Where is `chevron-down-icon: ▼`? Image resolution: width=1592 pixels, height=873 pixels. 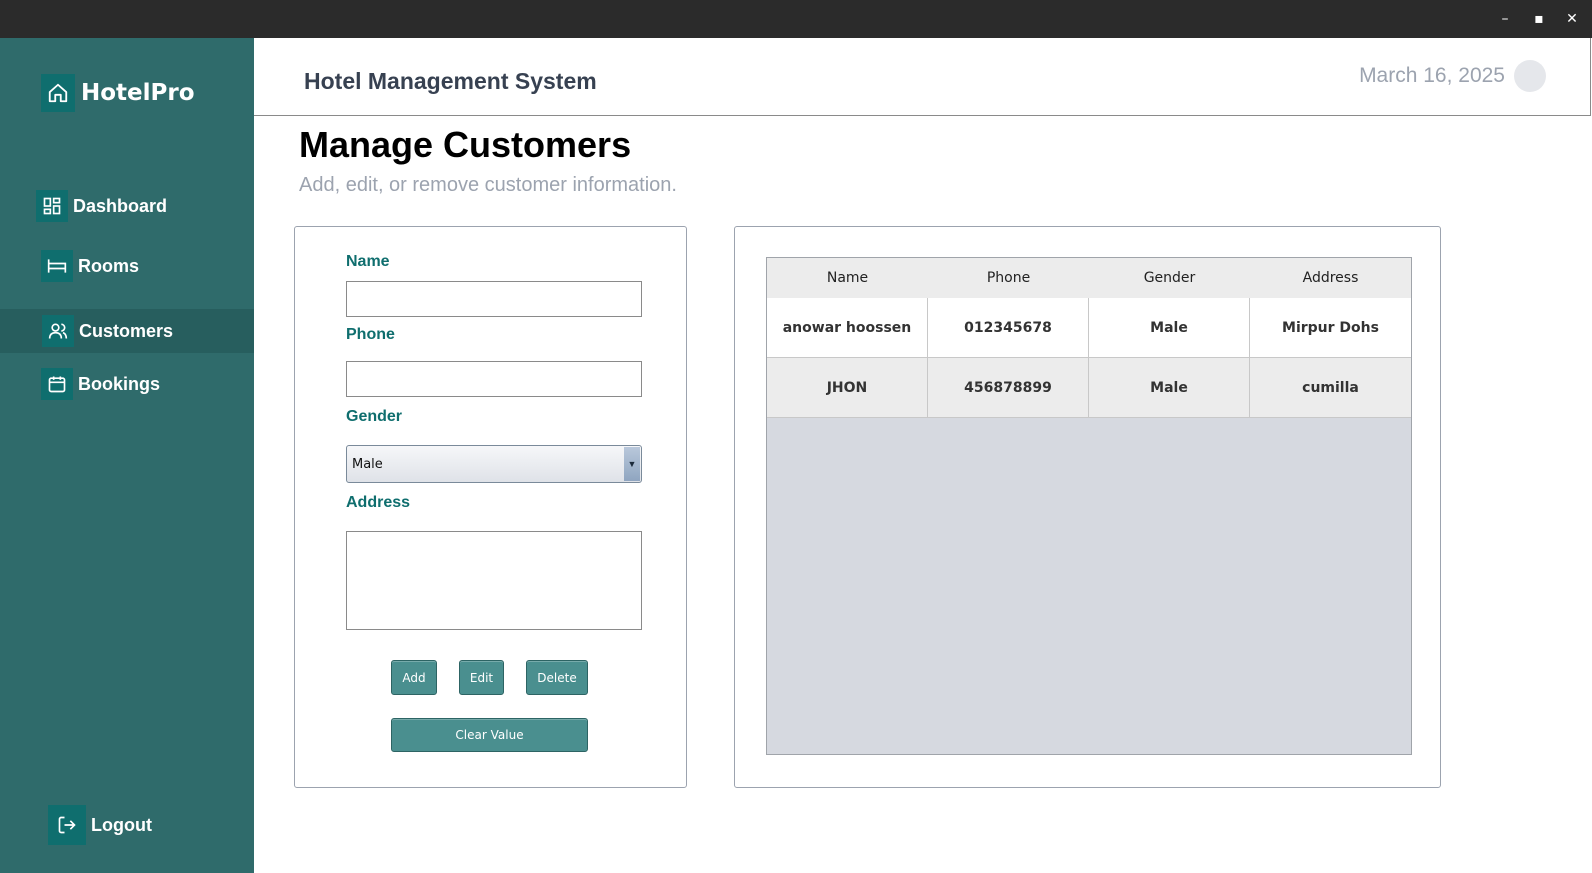 chevron-down-icon: ▼ is located at coordinates (632, 464).